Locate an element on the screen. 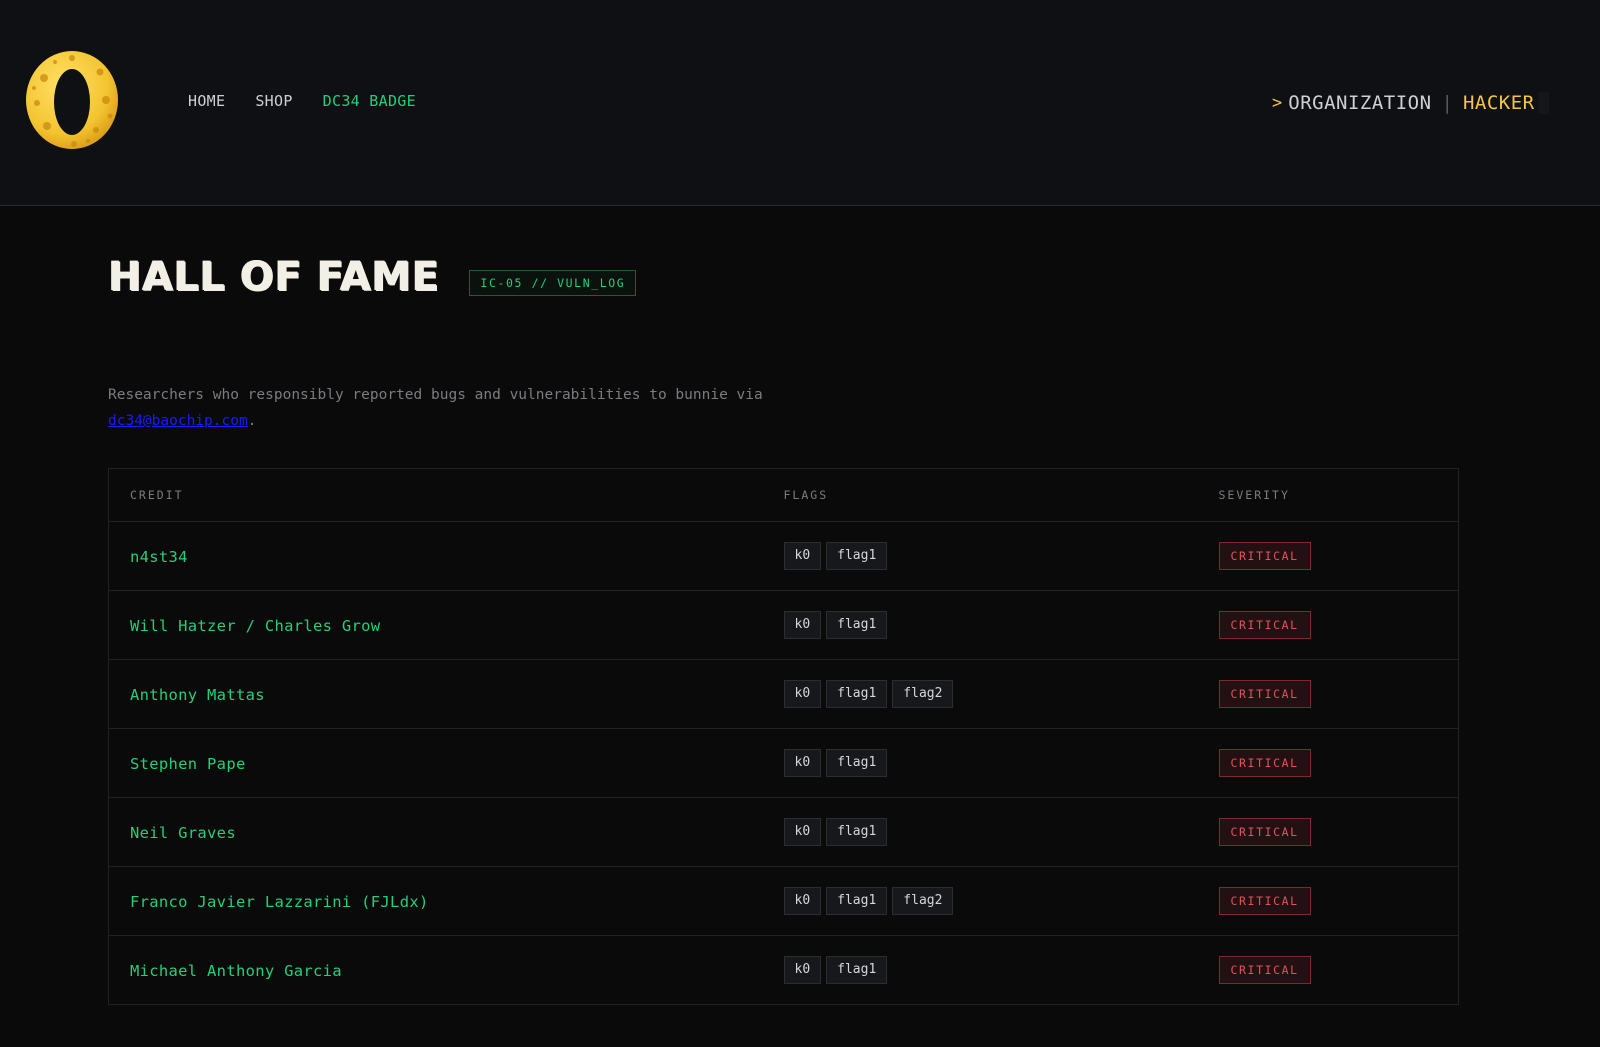  table-row: Anthony Mattas k0 flag1 flag2 CRITICAL is located at coordinates (783, 694).